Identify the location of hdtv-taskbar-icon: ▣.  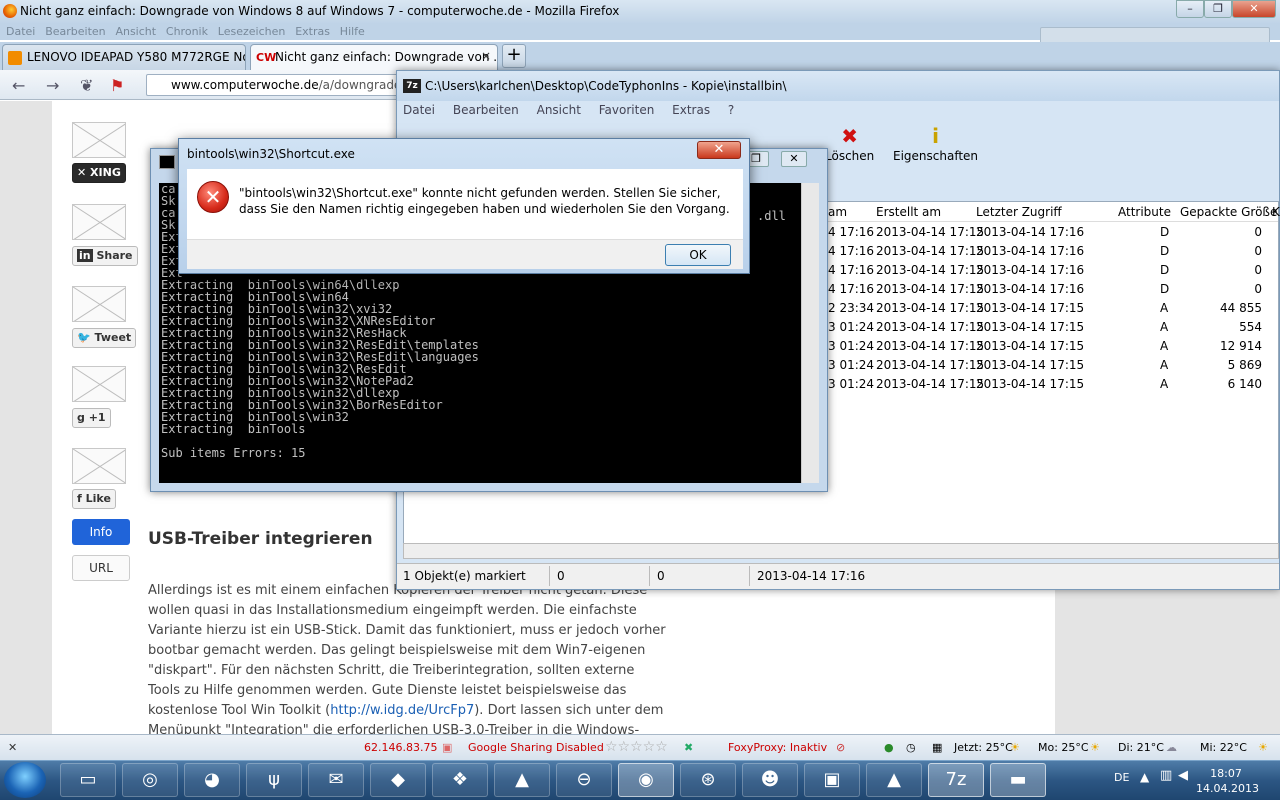
(832, 780).